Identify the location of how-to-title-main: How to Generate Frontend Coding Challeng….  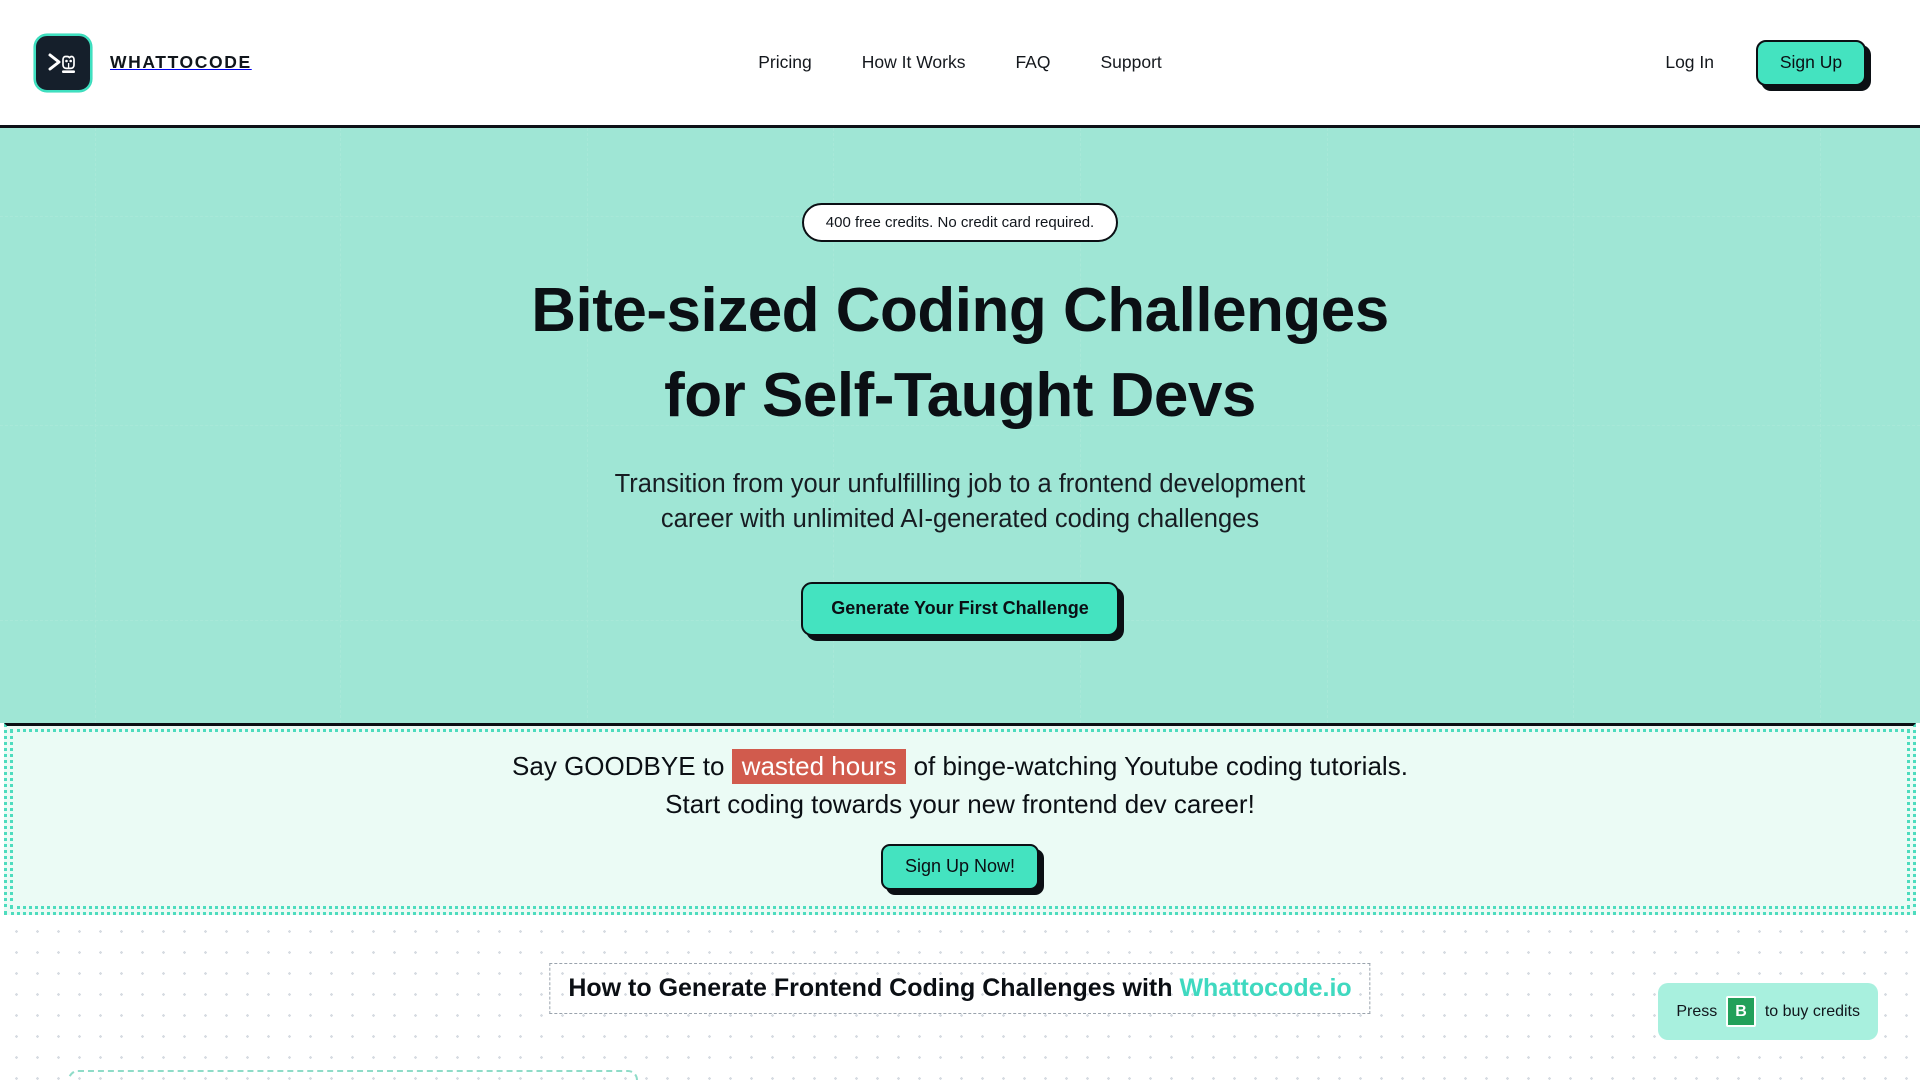
(874, 988).